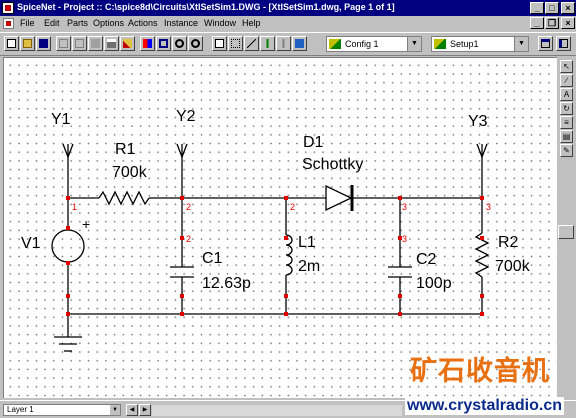  What do you see at coordinates (63, 43) in the screenshot?
I see `cut-icon` at bounding box center [63, 43].